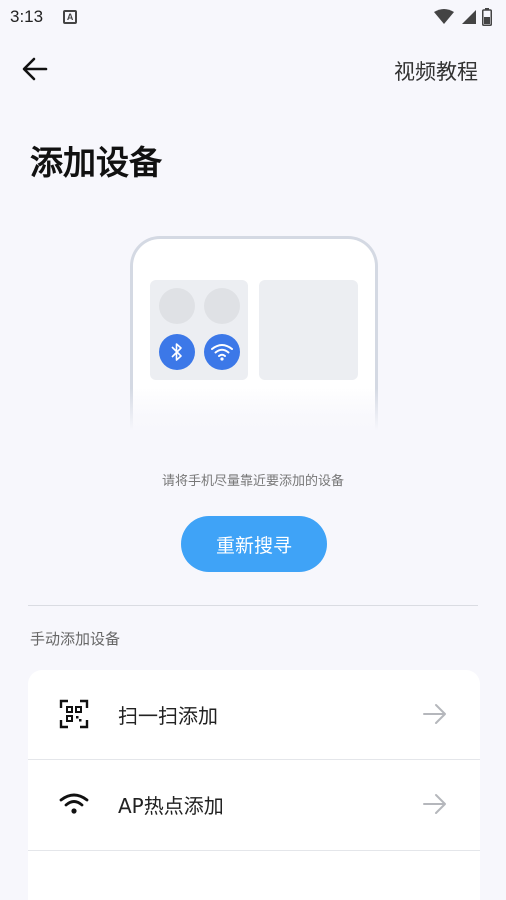 The height and width of the screenshot is (900, 506). I want to click on status-icons, so click(463, 17).